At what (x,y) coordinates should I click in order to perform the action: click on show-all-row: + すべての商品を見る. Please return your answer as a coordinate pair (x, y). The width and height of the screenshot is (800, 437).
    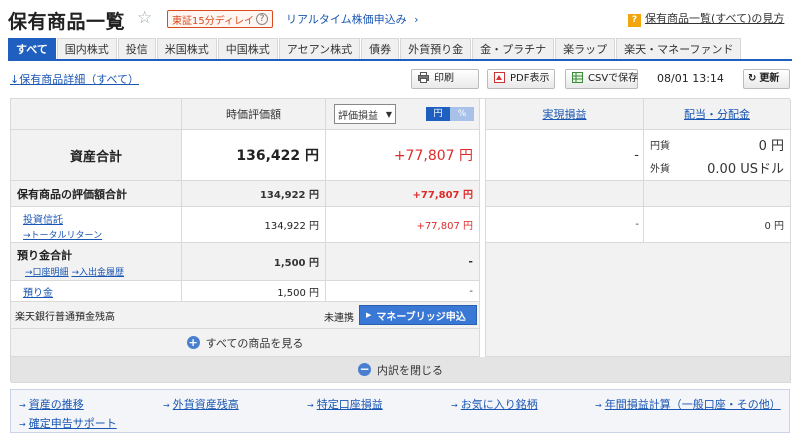
    Looking at the image, I should click on (245, 343).